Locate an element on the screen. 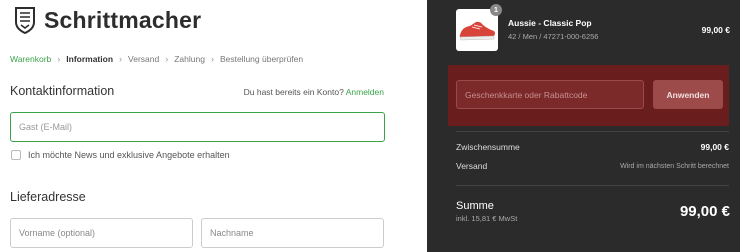 Image resolution: width=740 pixels, height=252 pixels. last-name-field is located at coordinates (292, 233).